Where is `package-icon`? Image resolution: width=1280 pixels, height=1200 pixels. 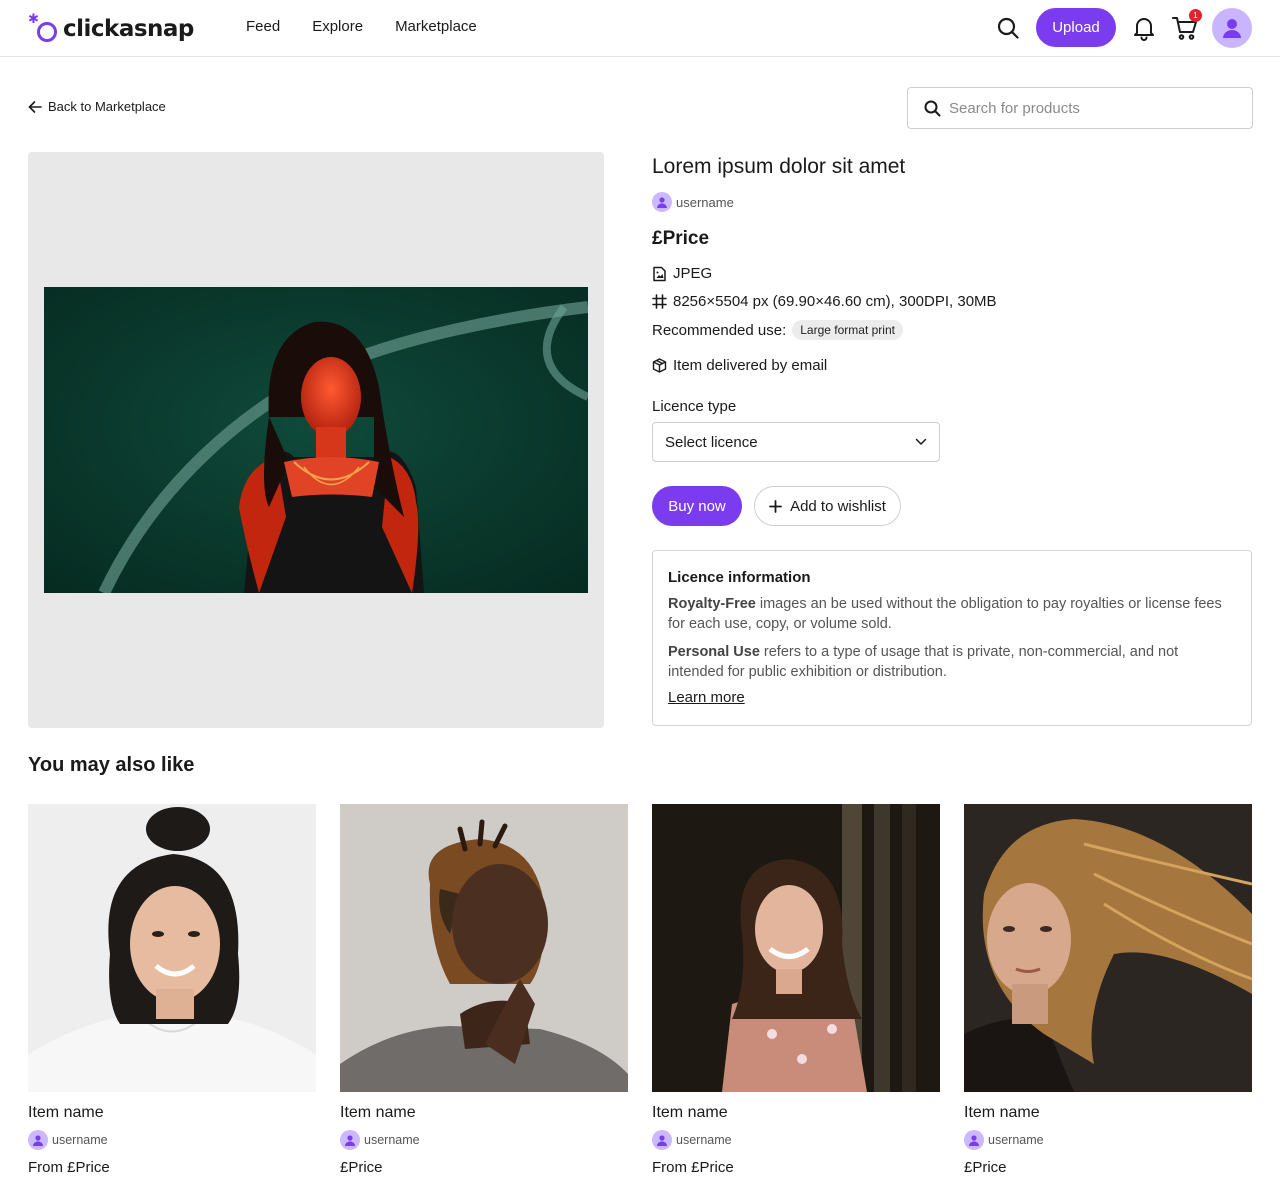 package-icon is located at coordinates (659, 365).